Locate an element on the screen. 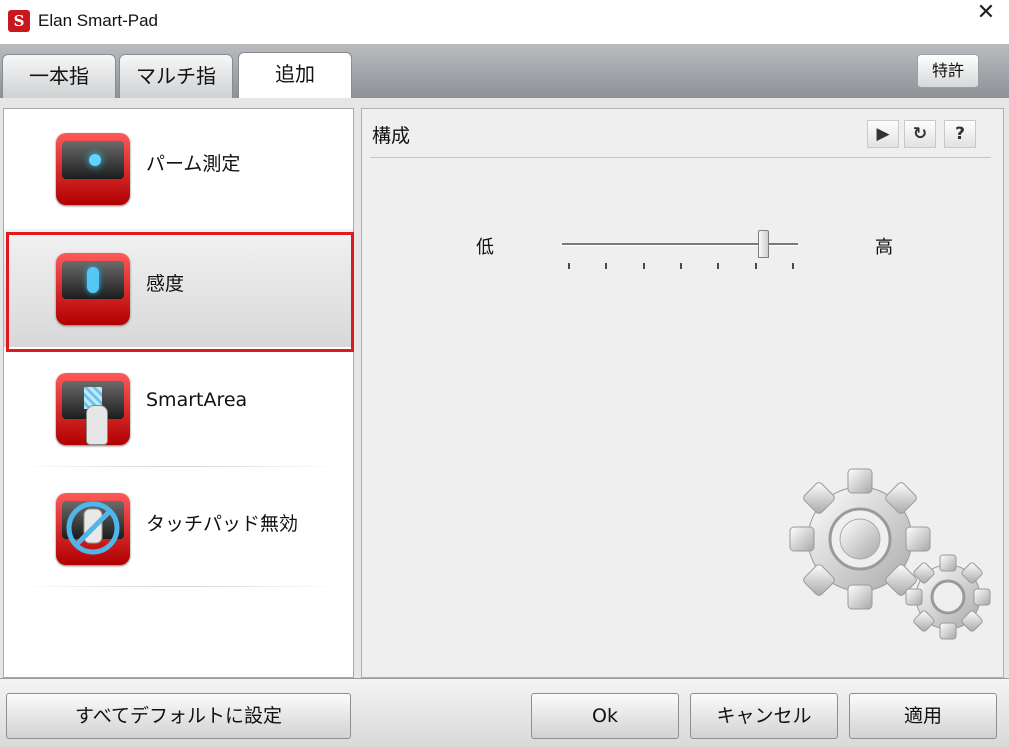 This screenshot has width=1009, height=747. tab-multi-finger: マルチ指 is located at coordinates (176, 76).